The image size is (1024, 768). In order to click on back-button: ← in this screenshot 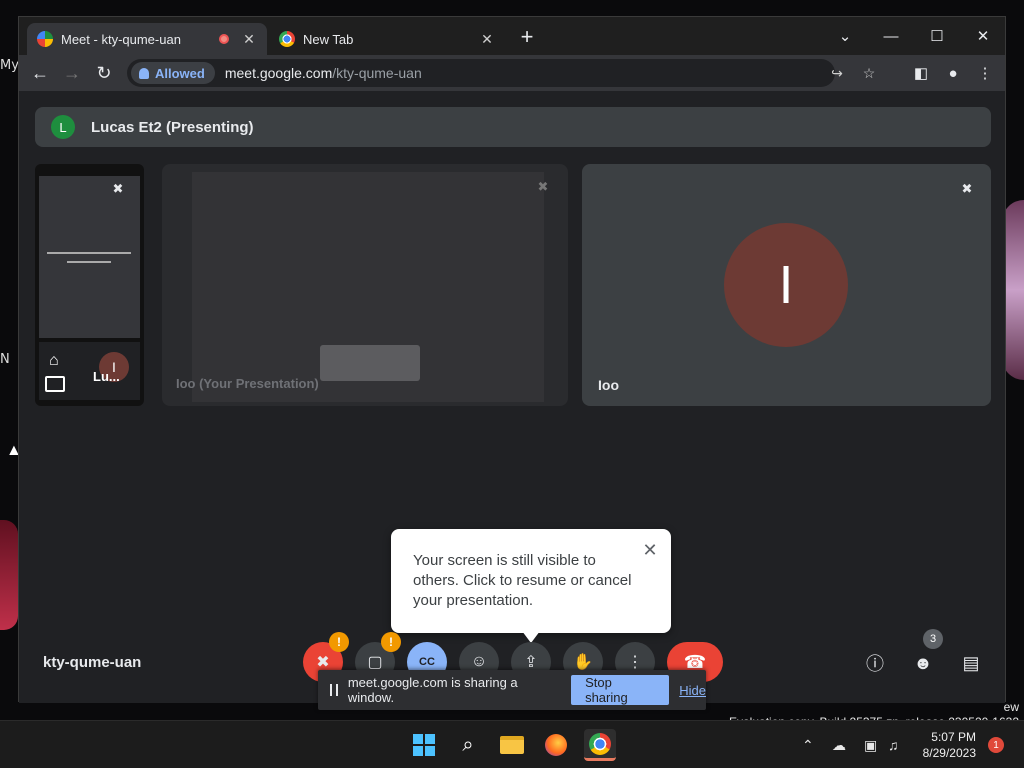, I will do `click(40, 73)`.